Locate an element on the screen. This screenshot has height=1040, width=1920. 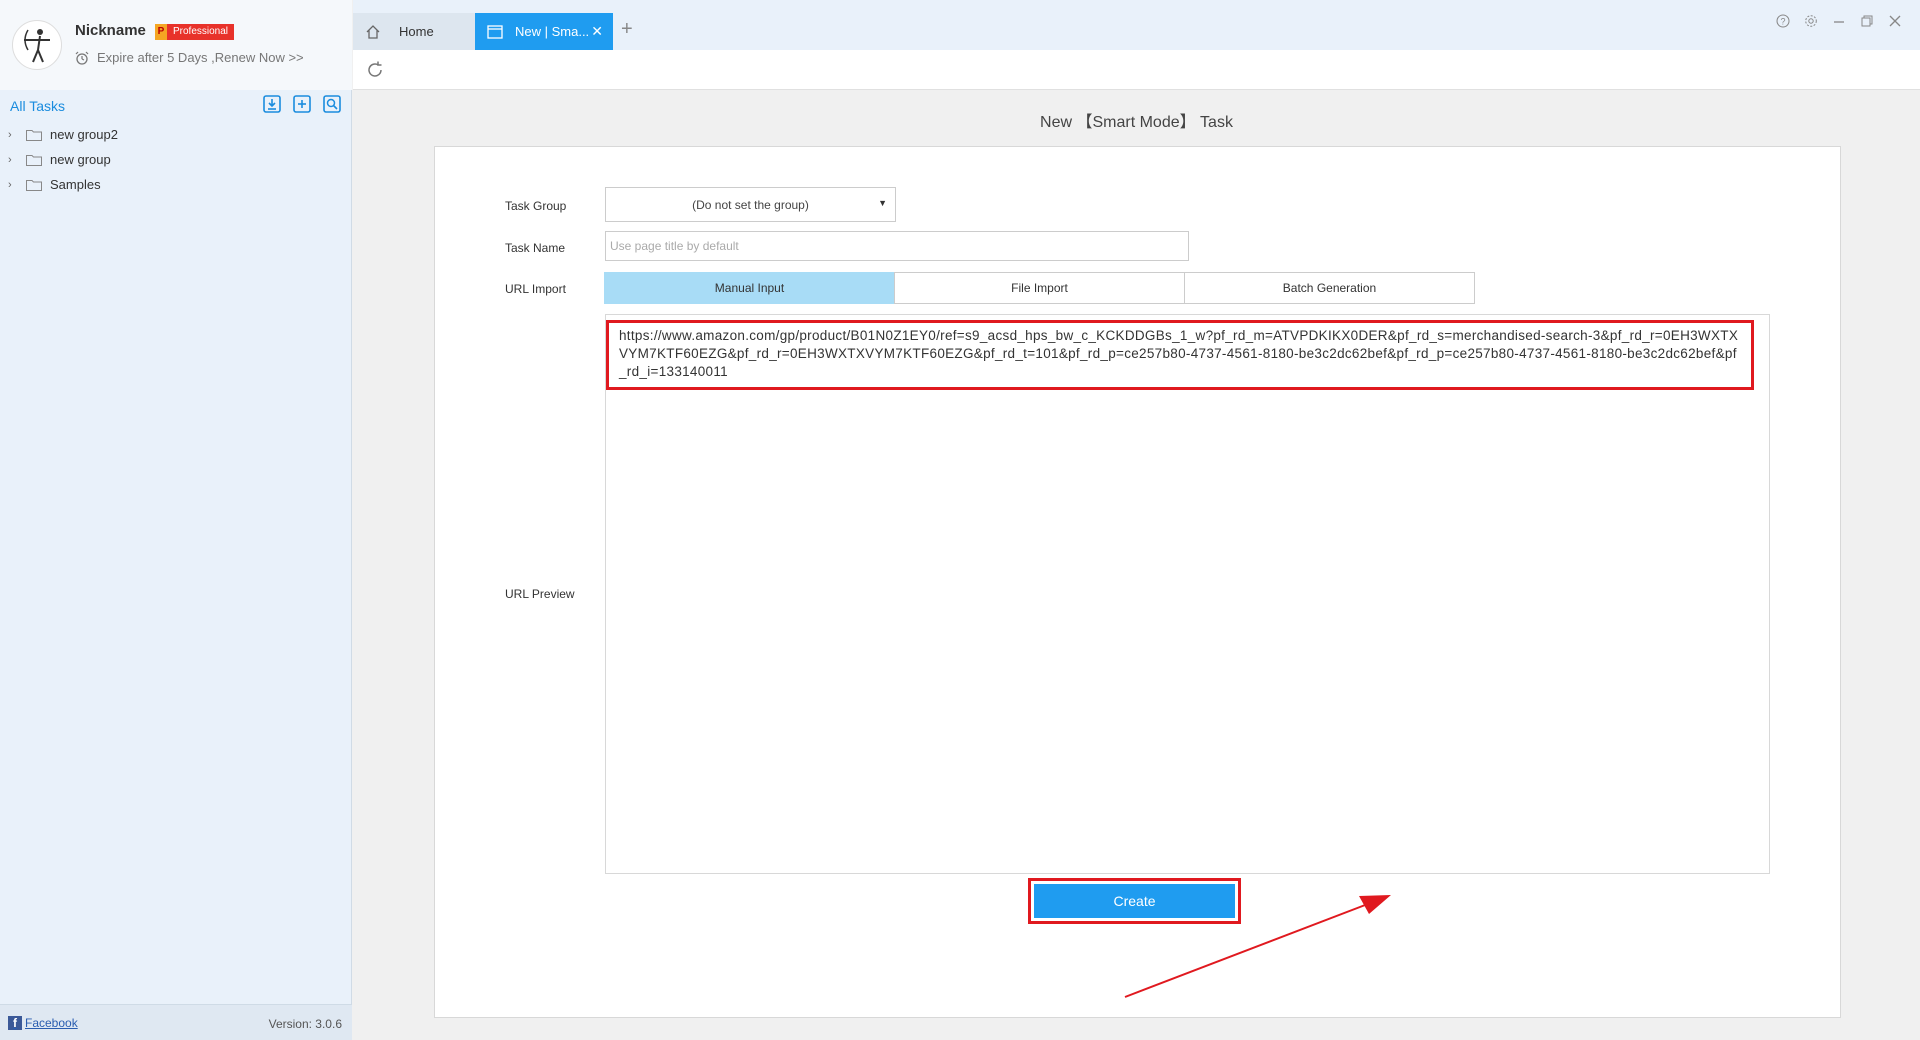
url-preview-label: URL Preview is located at coordinates (540, 594).